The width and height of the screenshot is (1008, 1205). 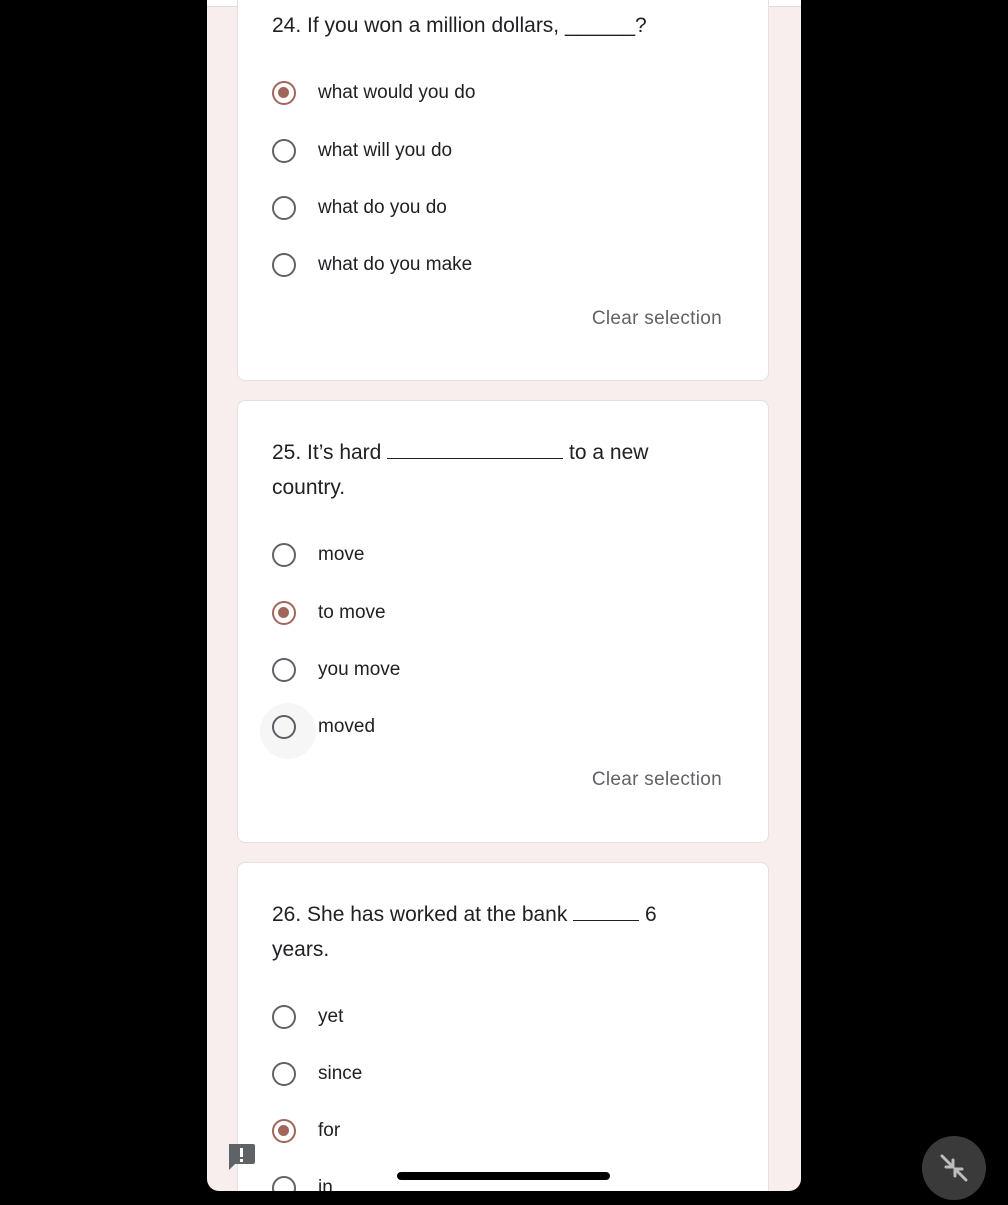 What do you see at coordinates (302, 1181) in the screenshot?
I see `option-radio: in` at bounding box center [302, 1181].